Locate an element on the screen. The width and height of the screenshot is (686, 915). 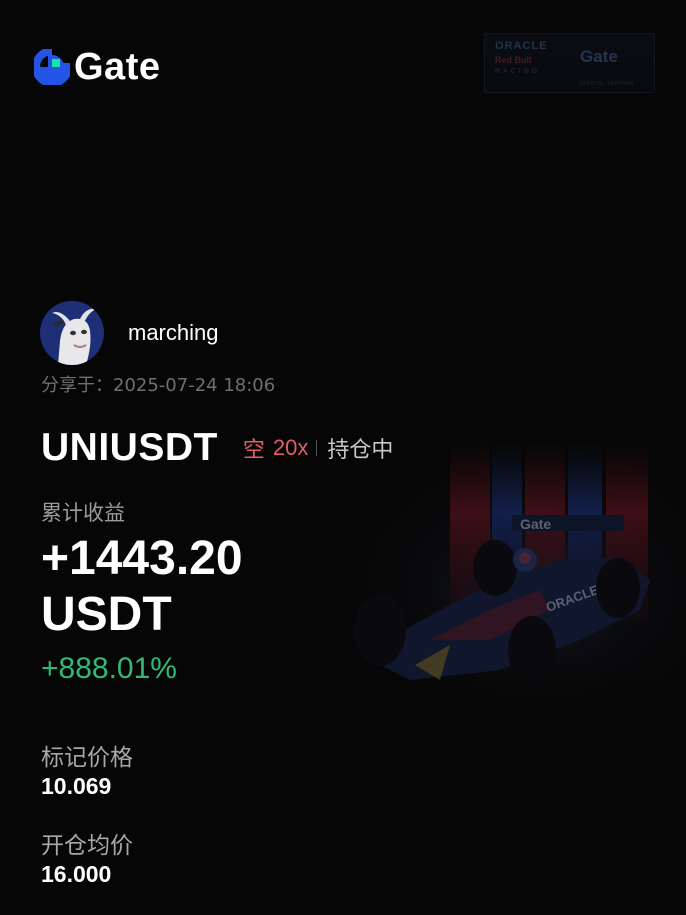
position-header: UNIUSDT 空 20x 持仓中 is located at coordinates (217, 448).